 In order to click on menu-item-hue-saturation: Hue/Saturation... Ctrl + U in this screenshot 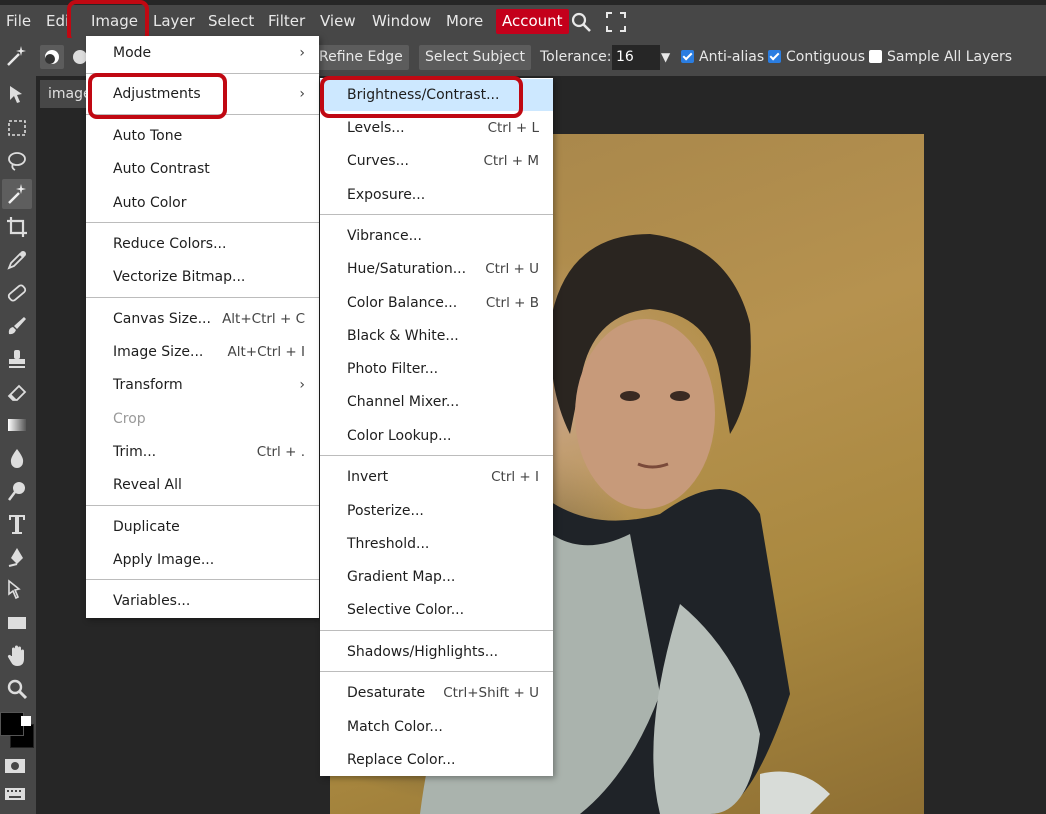, I will do `click(436, 269)`.